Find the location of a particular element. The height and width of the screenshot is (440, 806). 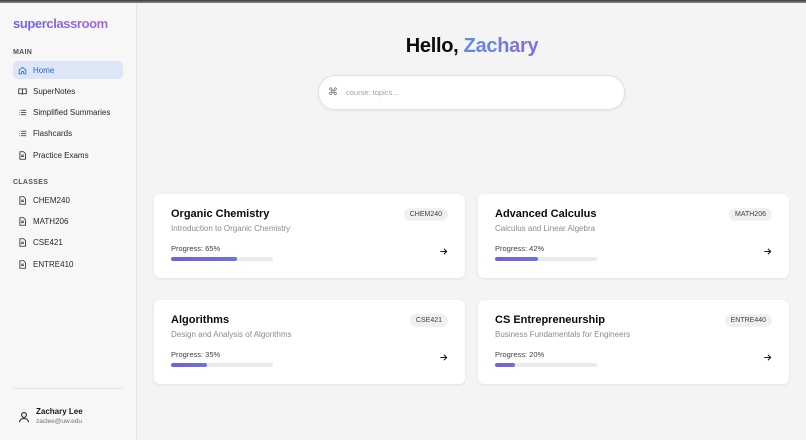

greeting-name: Zachary is located at coordinates (501, 46).